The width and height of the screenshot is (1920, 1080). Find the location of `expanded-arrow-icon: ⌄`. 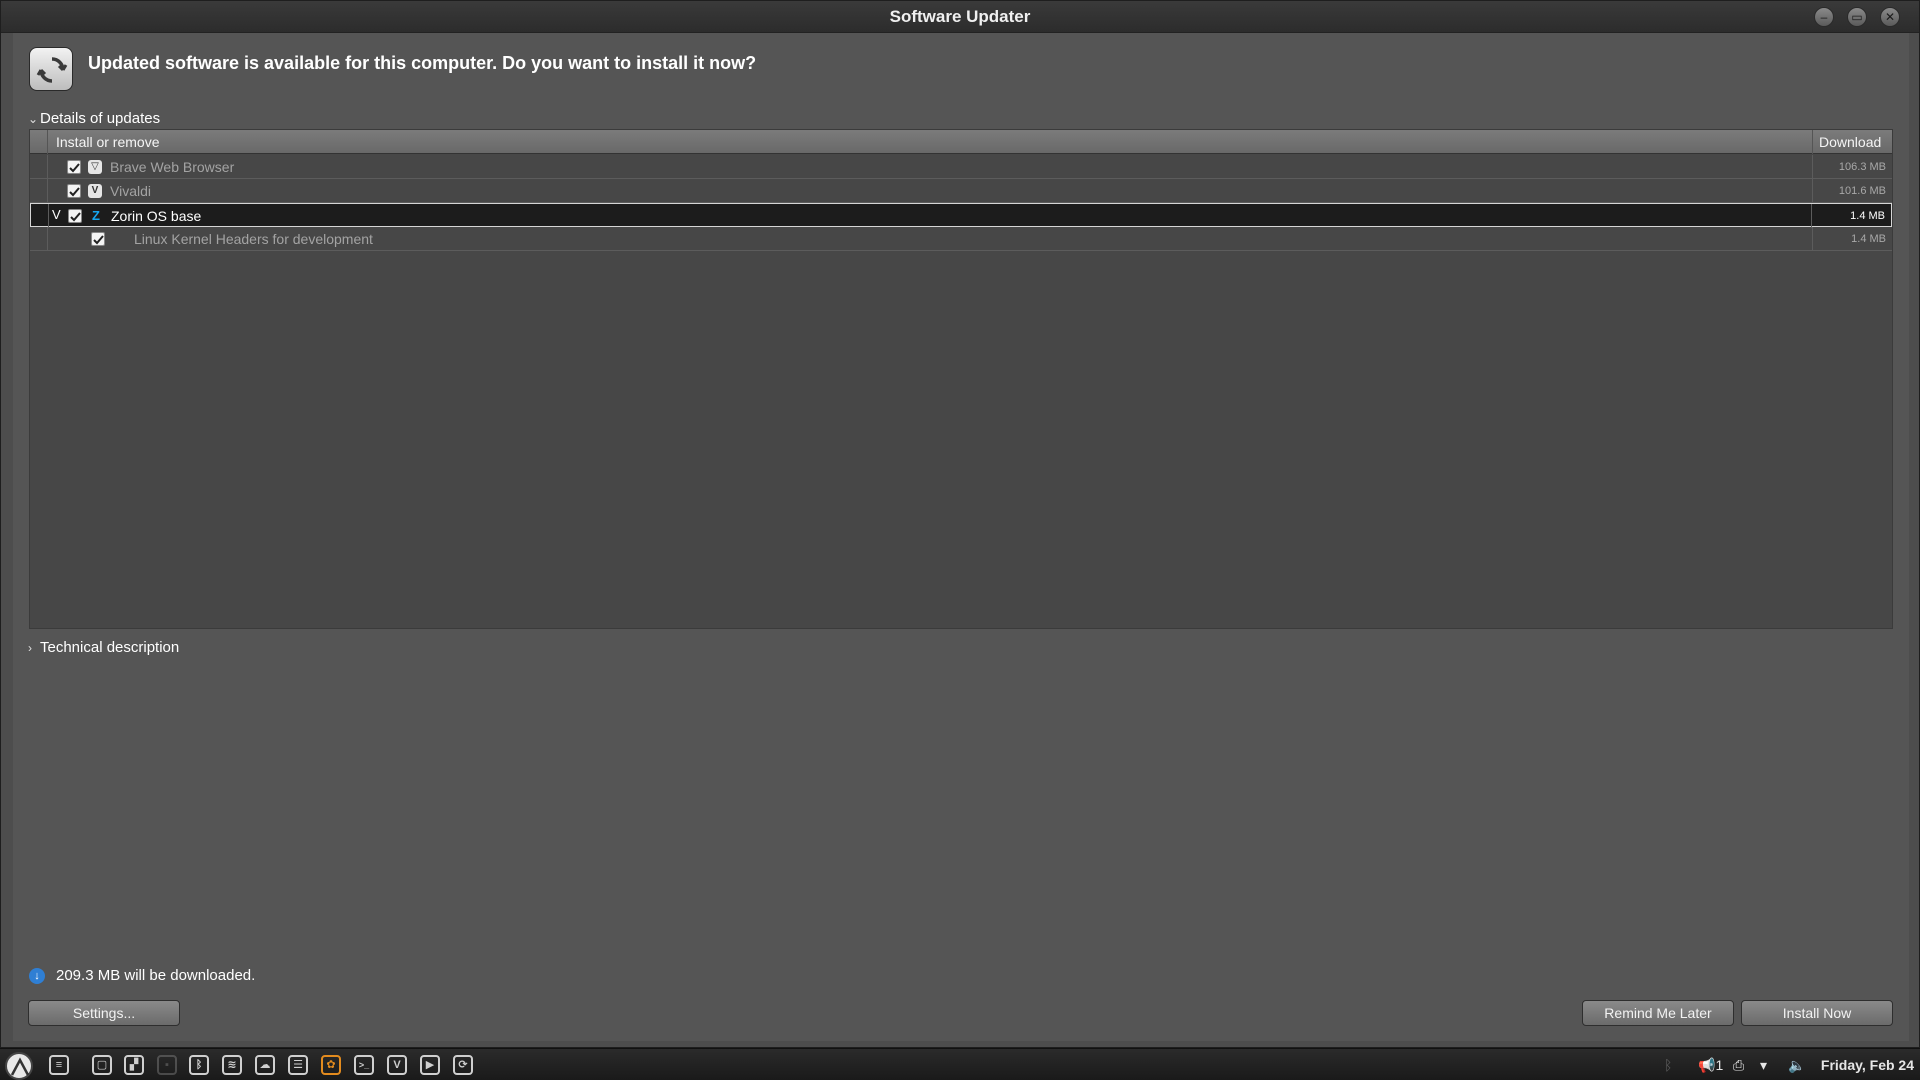

expanded-arrow-icon: ⌄ is located at coordinates (33, 118).